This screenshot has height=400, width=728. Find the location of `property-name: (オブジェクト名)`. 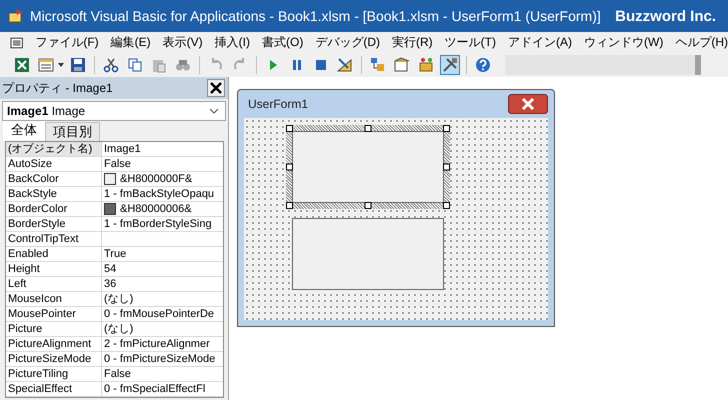

property-name: (オブジェクト名) is located at coordinates (54, 149).